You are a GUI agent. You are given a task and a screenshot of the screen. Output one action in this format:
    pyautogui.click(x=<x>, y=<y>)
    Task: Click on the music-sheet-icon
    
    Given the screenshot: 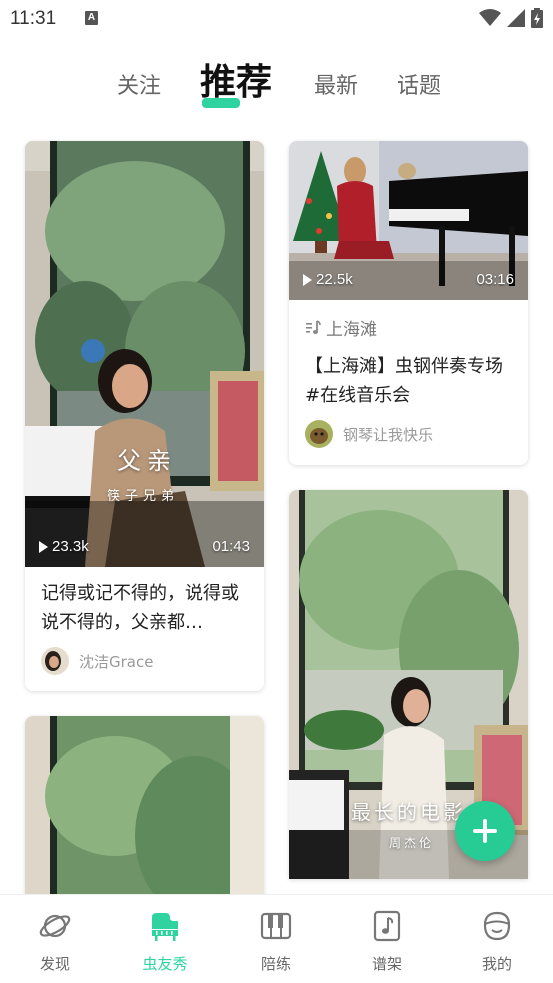 What is the action you would take?
    pyautogui.click(x=387, y=926)
    